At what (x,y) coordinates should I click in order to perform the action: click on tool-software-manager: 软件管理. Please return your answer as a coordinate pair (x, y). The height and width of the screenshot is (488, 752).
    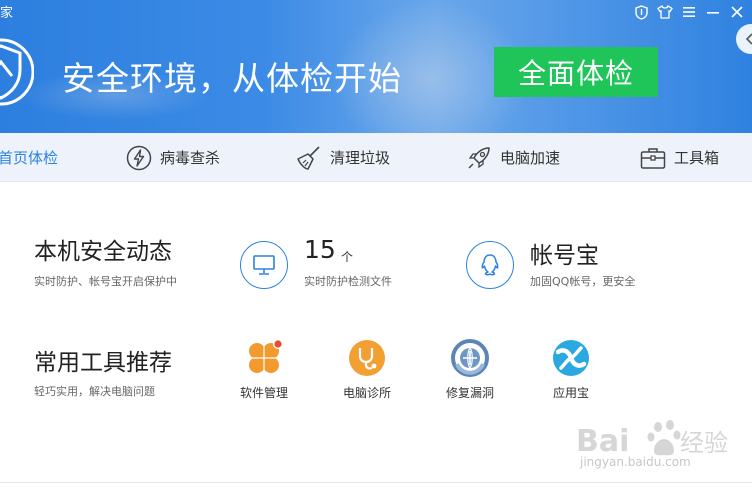
    Looking at the image, I should click on (264, 369).